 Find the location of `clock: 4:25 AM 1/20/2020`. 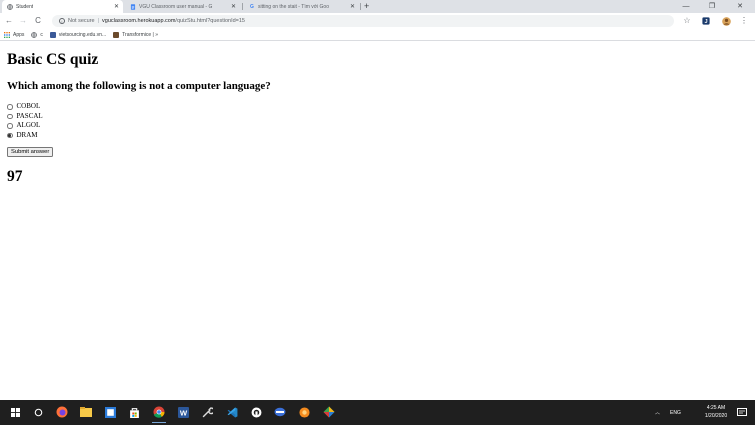

clock: 4:25 AM 1/20/2020 is located at coordinates (716, 412).